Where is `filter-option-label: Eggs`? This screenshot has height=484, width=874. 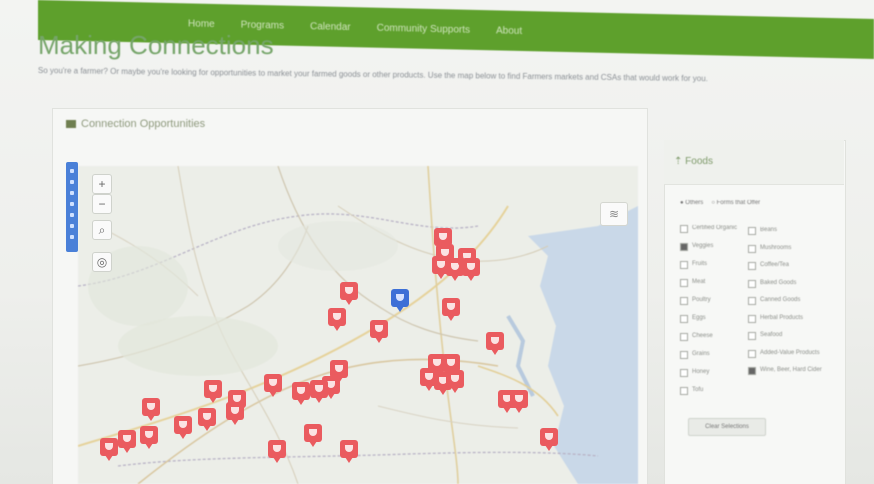
filter-option-label: Eggs is located at coordinates (699, 318).